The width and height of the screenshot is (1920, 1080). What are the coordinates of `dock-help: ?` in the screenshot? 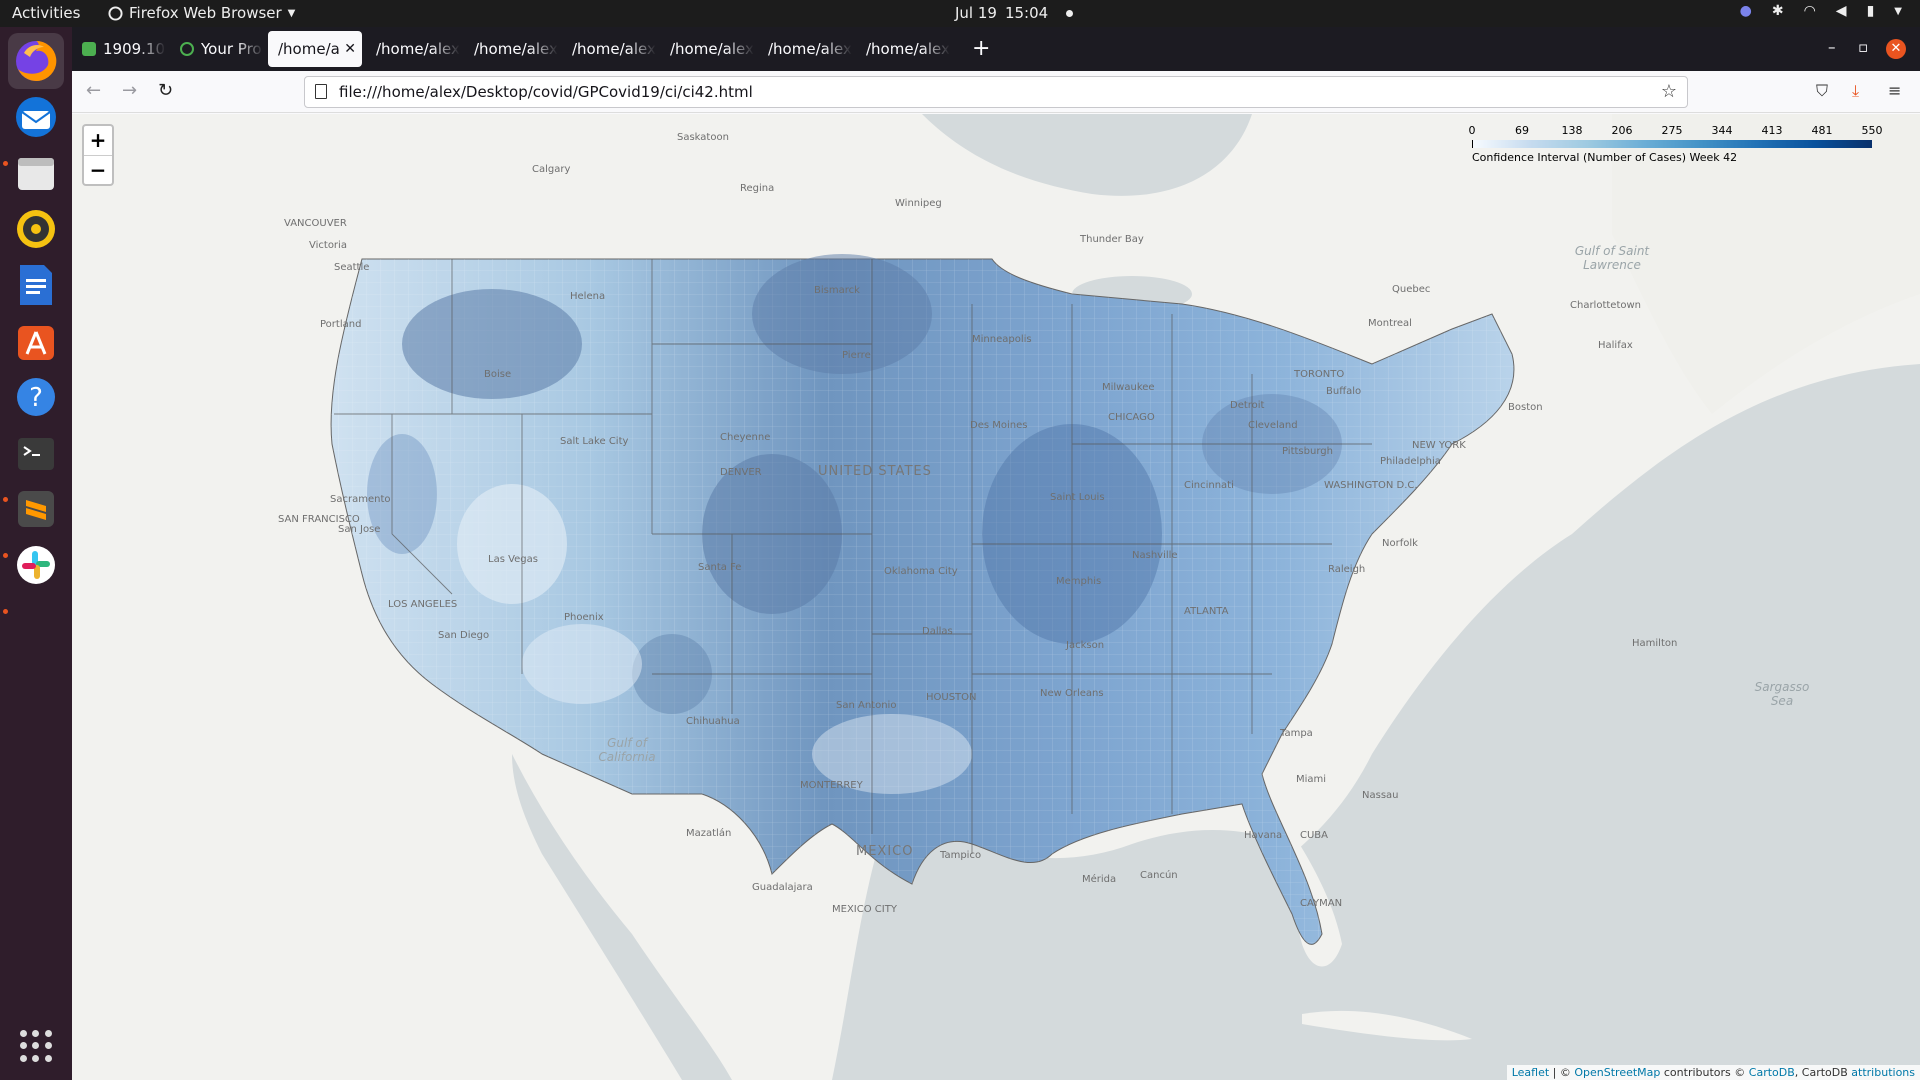 It's located at (36, 397).